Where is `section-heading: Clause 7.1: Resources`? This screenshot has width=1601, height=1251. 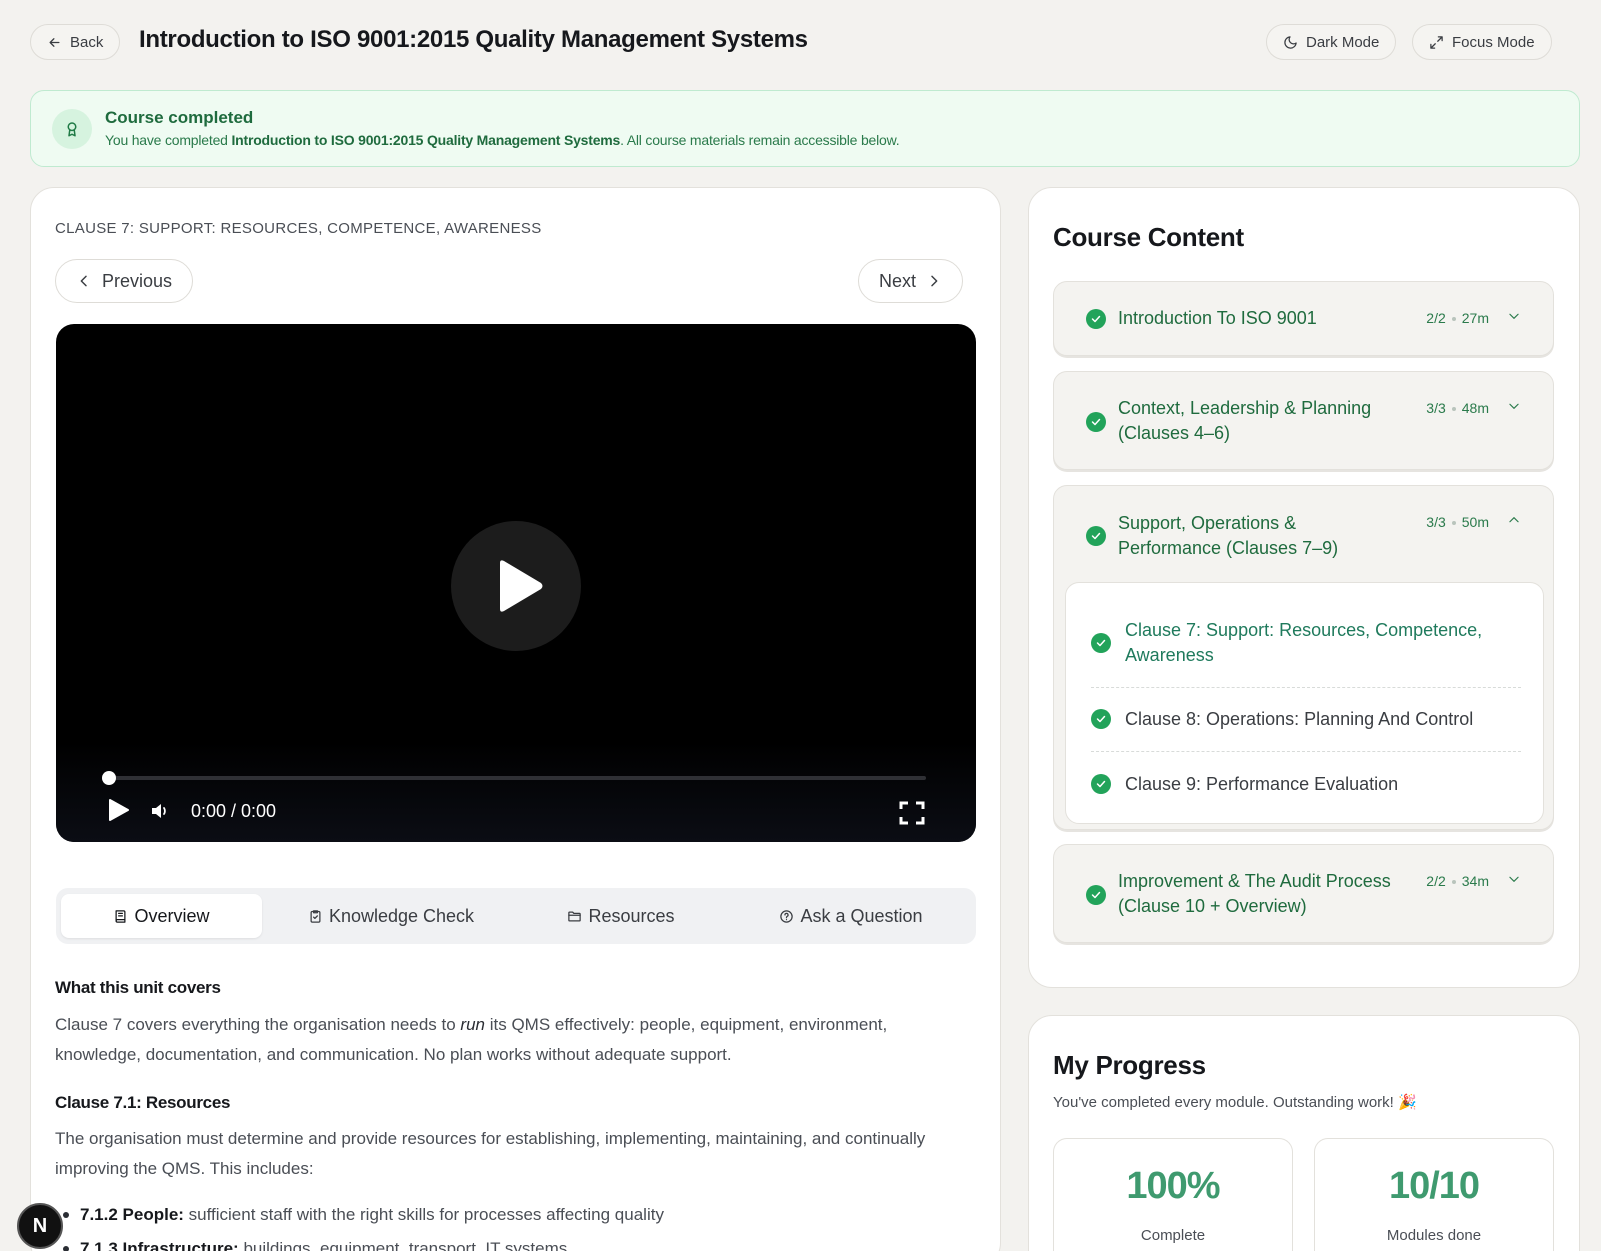 section-heading: Clause 7.1: Resources is located at coordinates (143, 1102).